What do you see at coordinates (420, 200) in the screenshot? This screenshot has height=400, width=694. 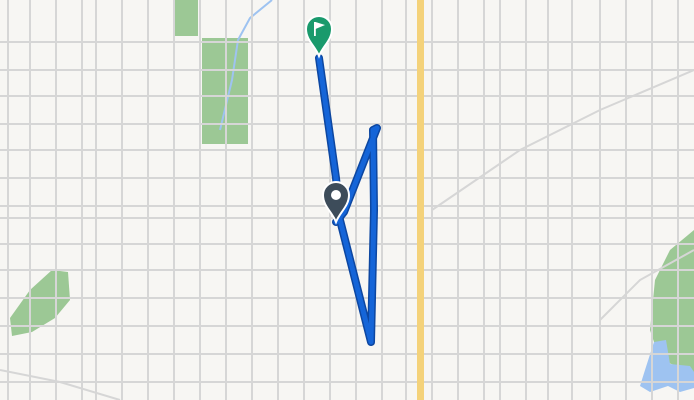 I see `highway` at bounding box center [420, 200].